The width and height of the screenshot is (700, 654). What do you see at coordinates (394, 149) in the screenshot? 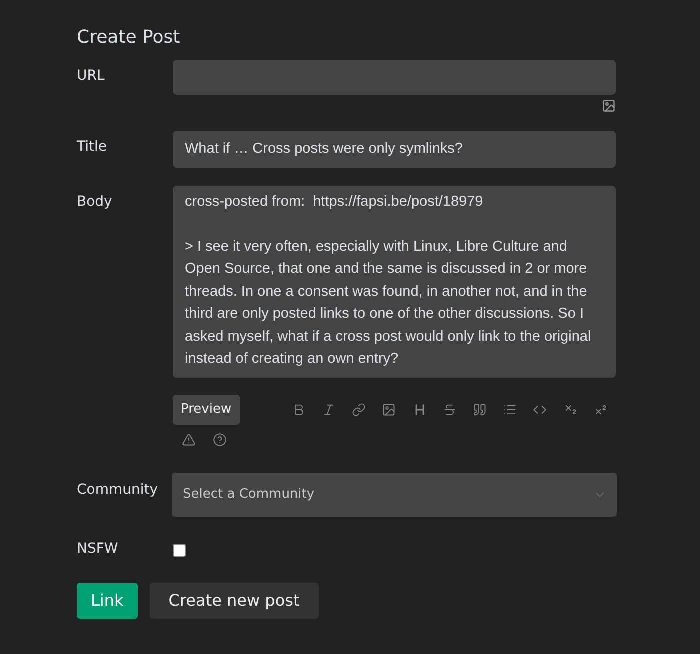
I see `title-field: What if … Cross posts were only symlinks?` at bounding box center [394, 149].